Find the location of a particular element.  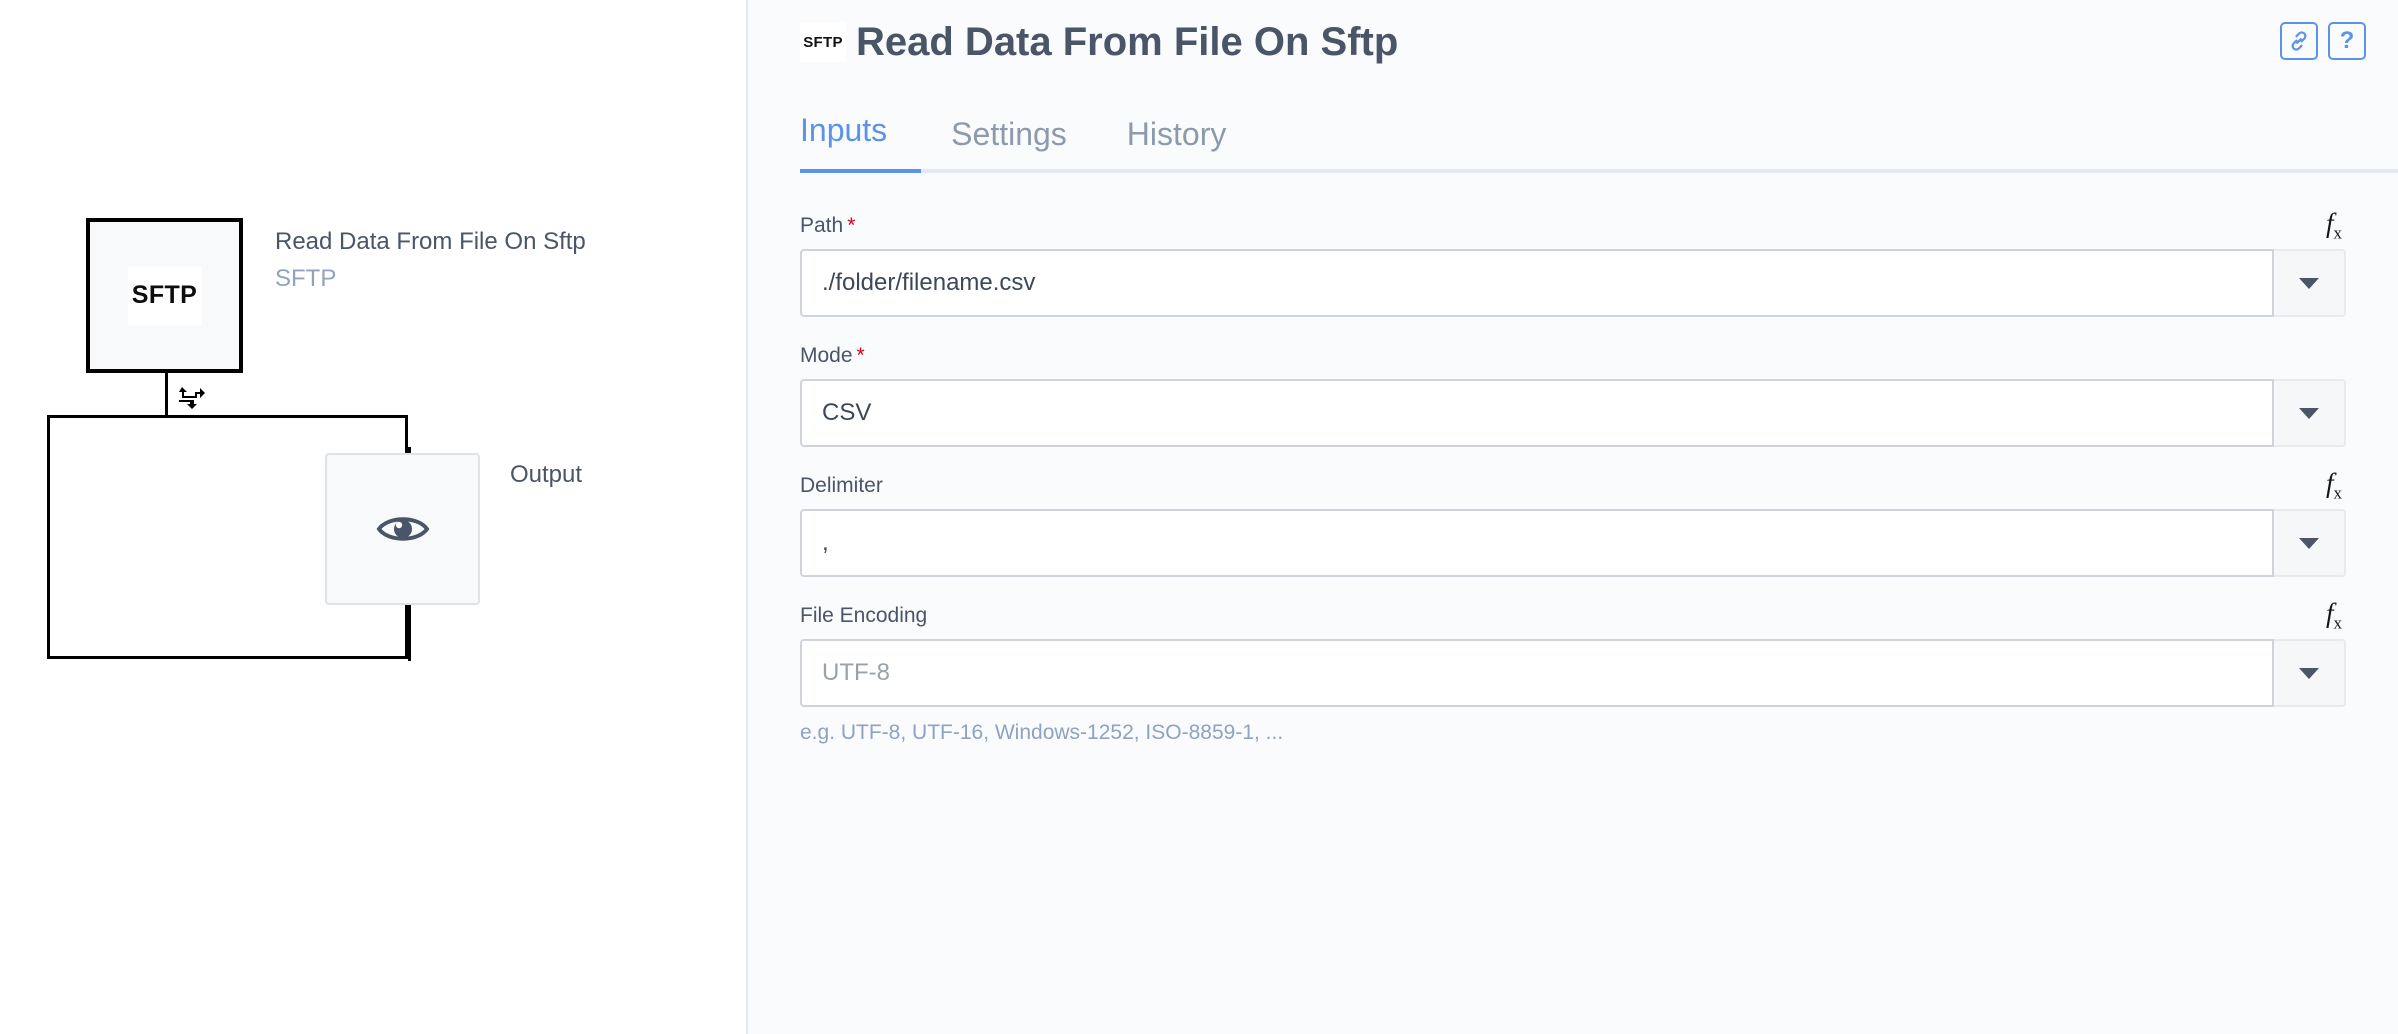

mode-dropdown-button is located at coordinates (2310, 413).